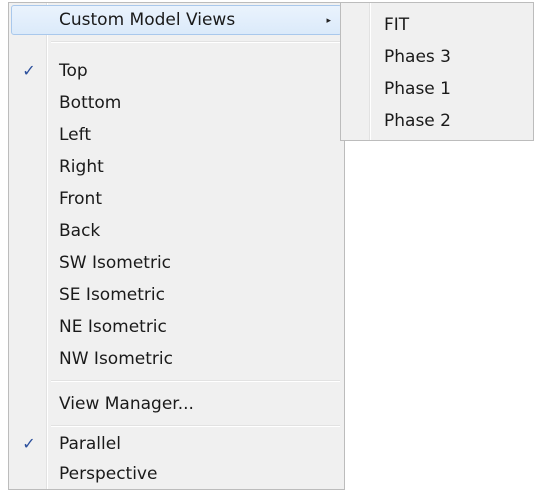  I want to click on submenu-item-label: FIT, so click(397, 25).